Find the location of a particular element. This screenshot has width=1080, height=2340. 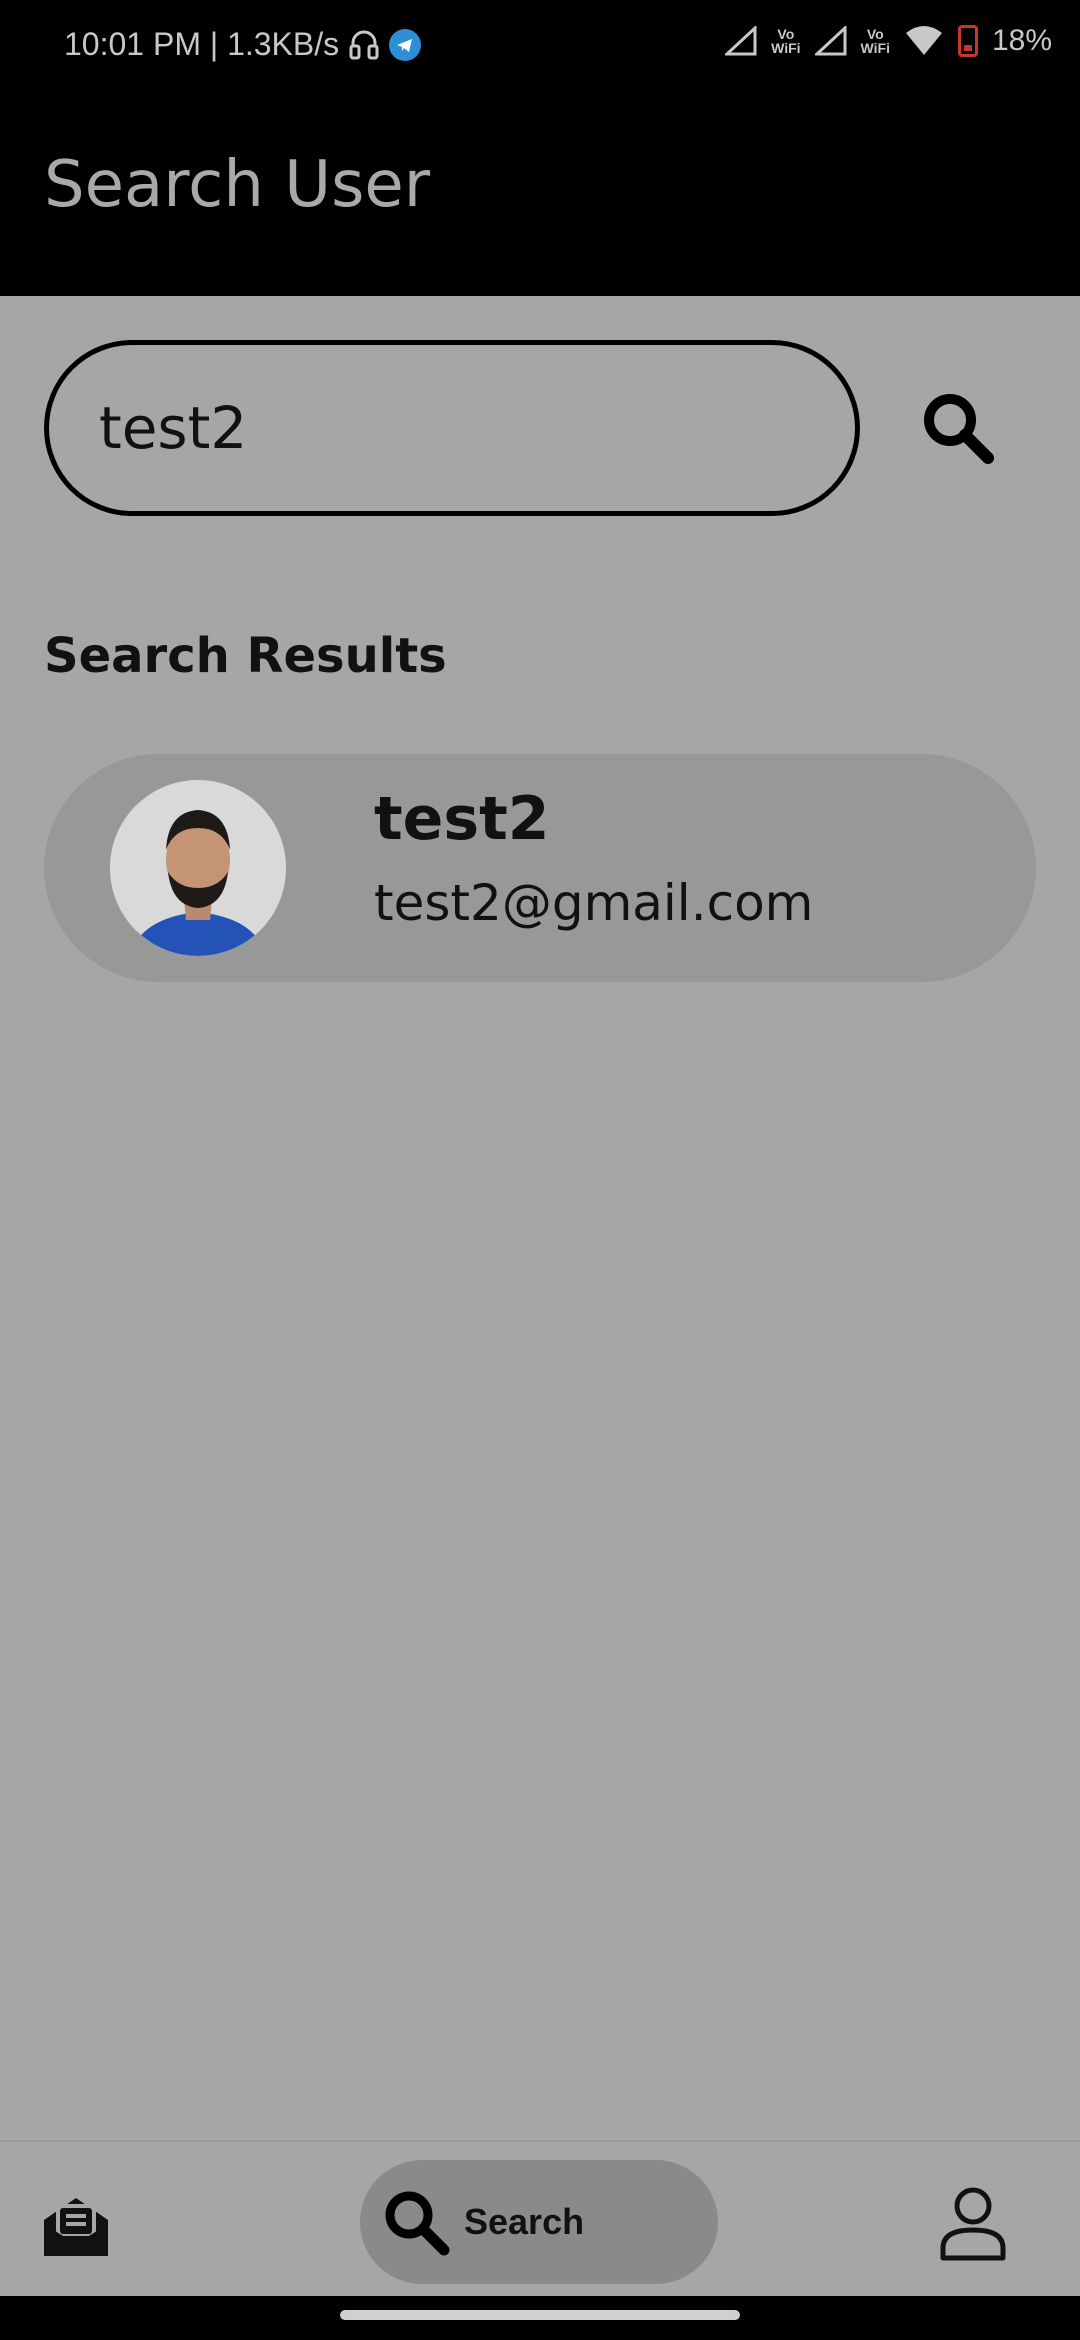

status-left: 10:01 PM | 1.3KB/s is located at coordinates (243, 44).